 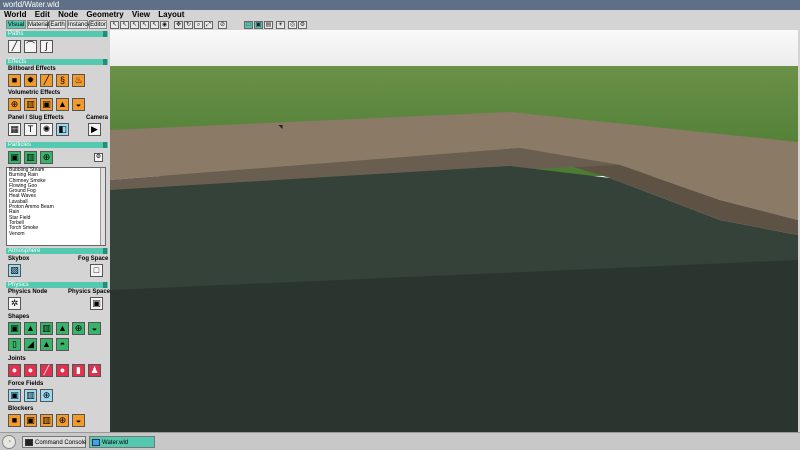 I want to click on light-icon: ☀, so click(x=280, y=25).